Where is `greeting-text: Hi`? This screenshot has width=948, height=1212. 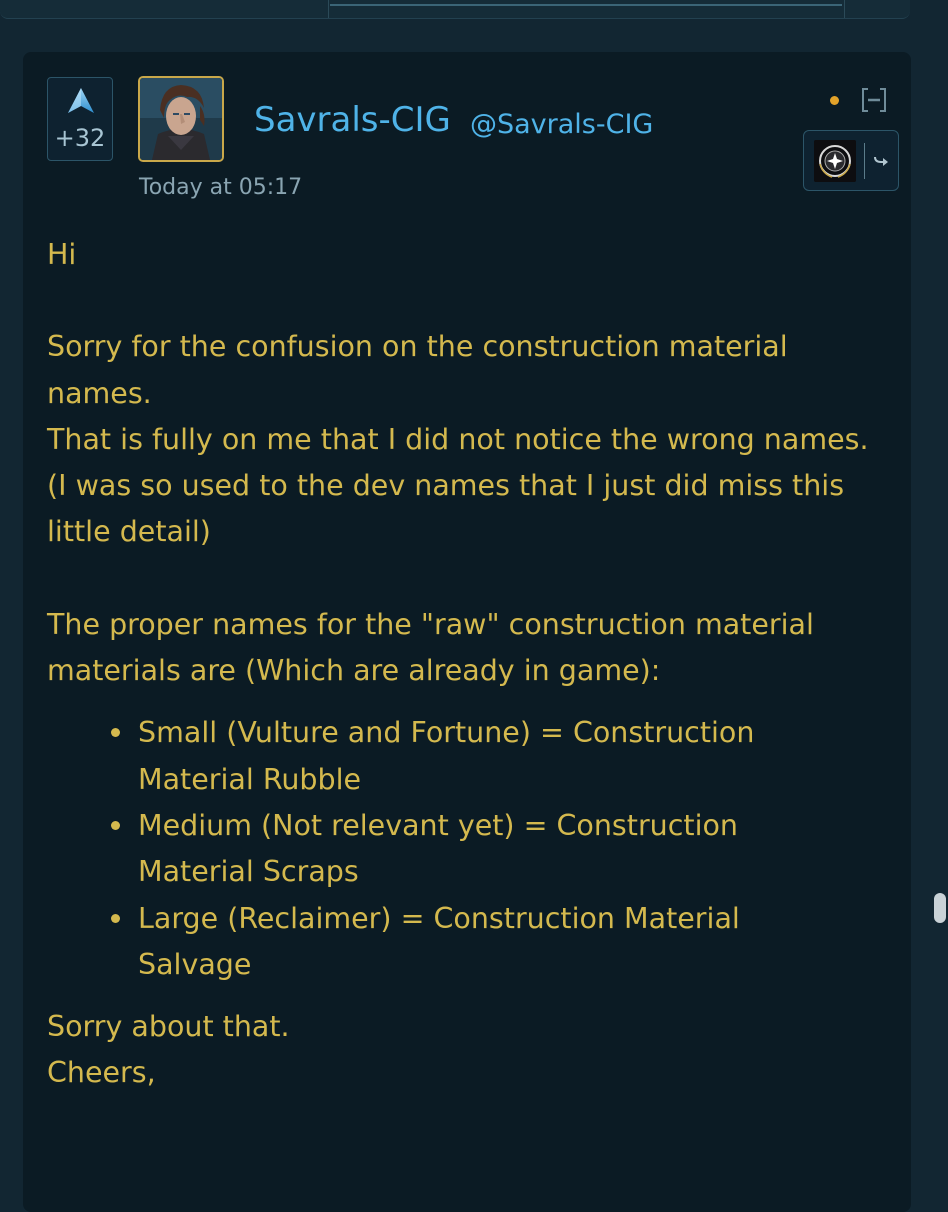
greeting-text: Hi is located at coordinates (62, 254).